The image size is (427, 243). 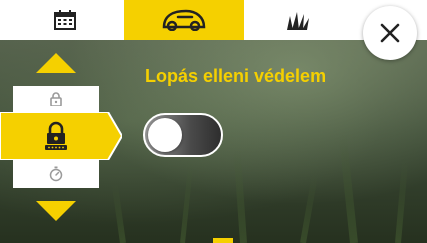 I want to click on calendar-icon, so click(x=65, y=20).